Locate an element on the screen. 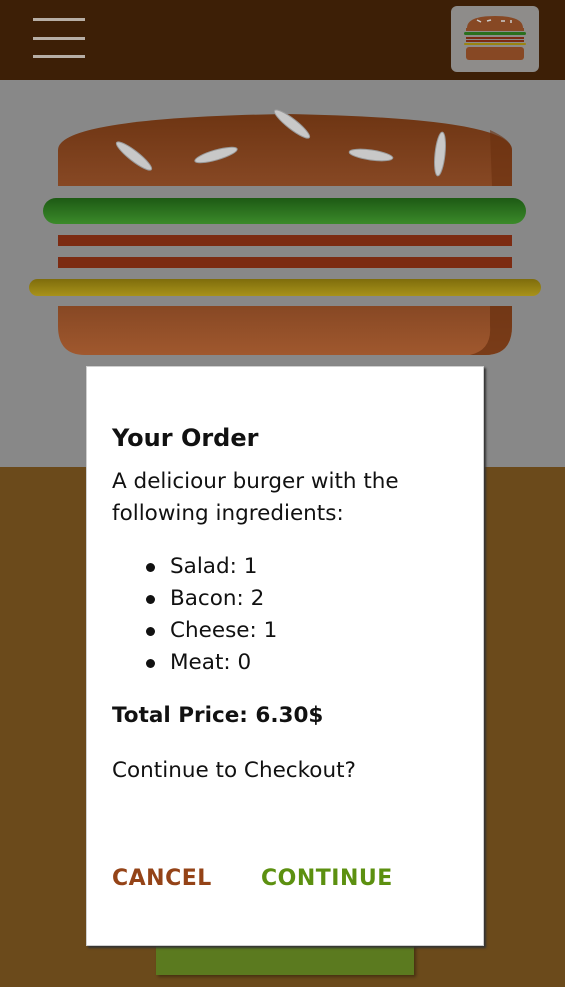  ingredient-bacon: Bacon: 2 is located at coordinates (304, 599).